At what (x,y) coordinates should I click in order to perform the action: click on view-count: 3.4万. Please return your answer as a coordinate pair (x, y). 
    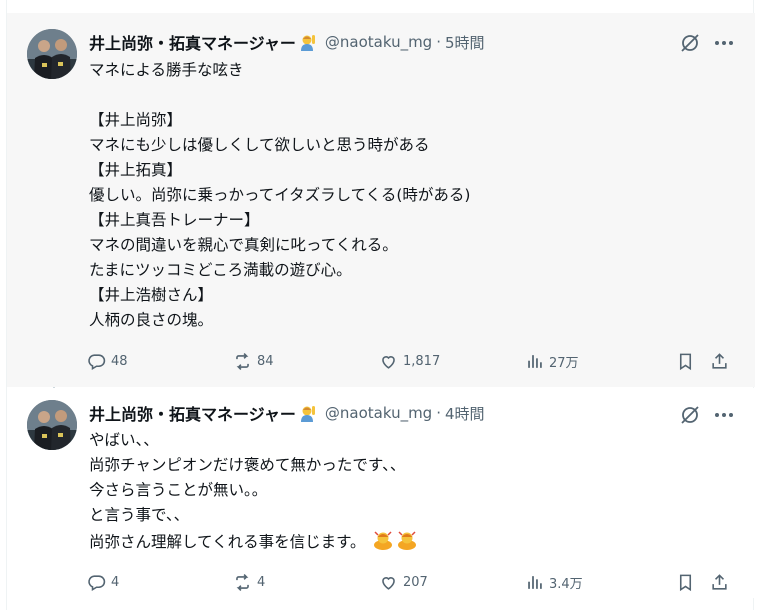
    Looking at the image, I should click on (566, 584).